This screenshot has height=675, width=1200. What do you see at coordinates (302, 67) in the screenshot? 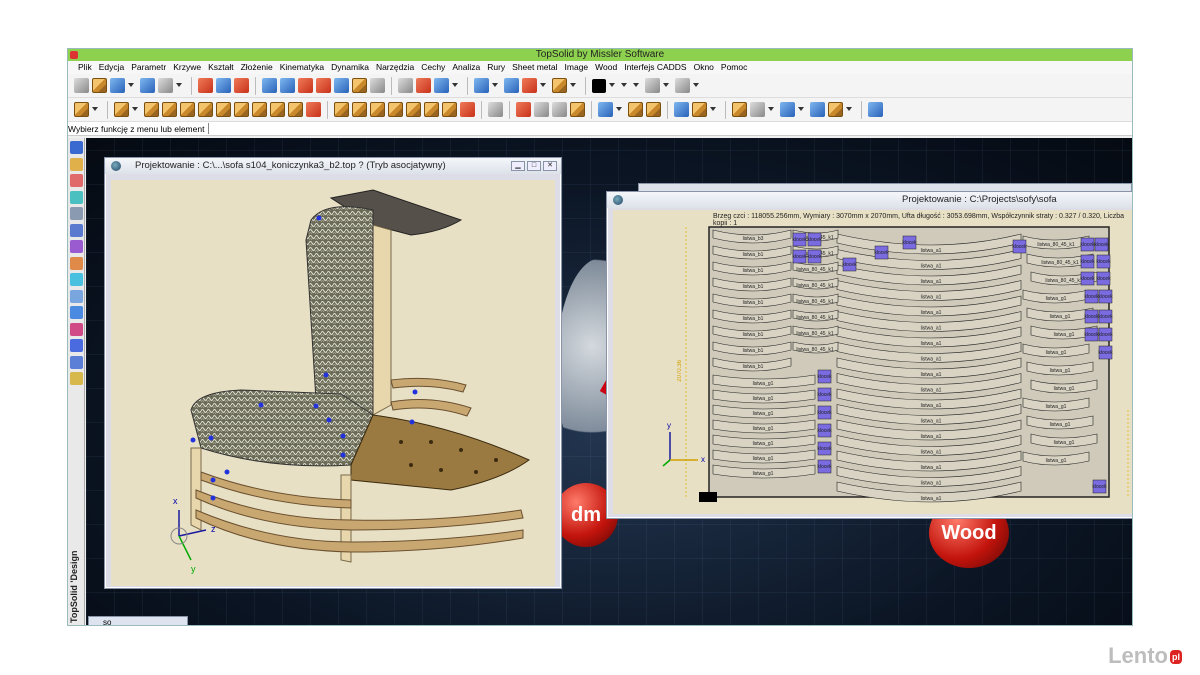
I see `menu-item-6: Kinematyka` at bounding box center [302, 67].